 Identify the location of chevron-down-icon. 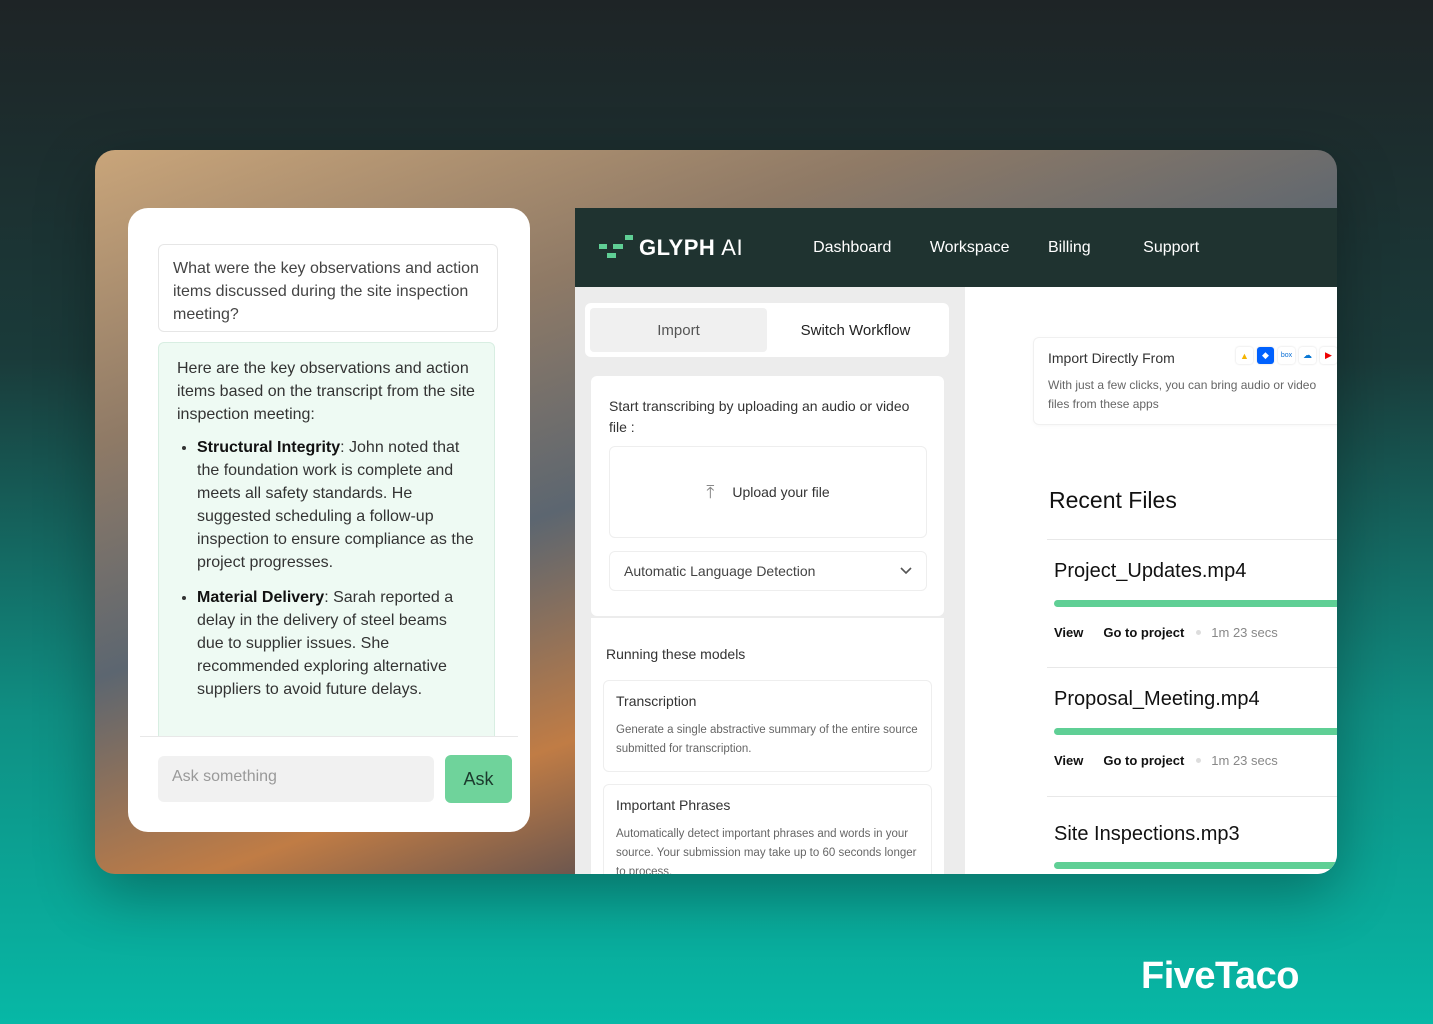
(906, 571).